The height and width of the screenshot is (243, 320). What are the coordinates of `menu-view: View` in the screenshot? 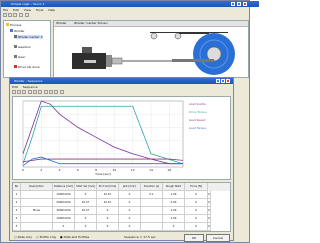 It's located at (27, 10).